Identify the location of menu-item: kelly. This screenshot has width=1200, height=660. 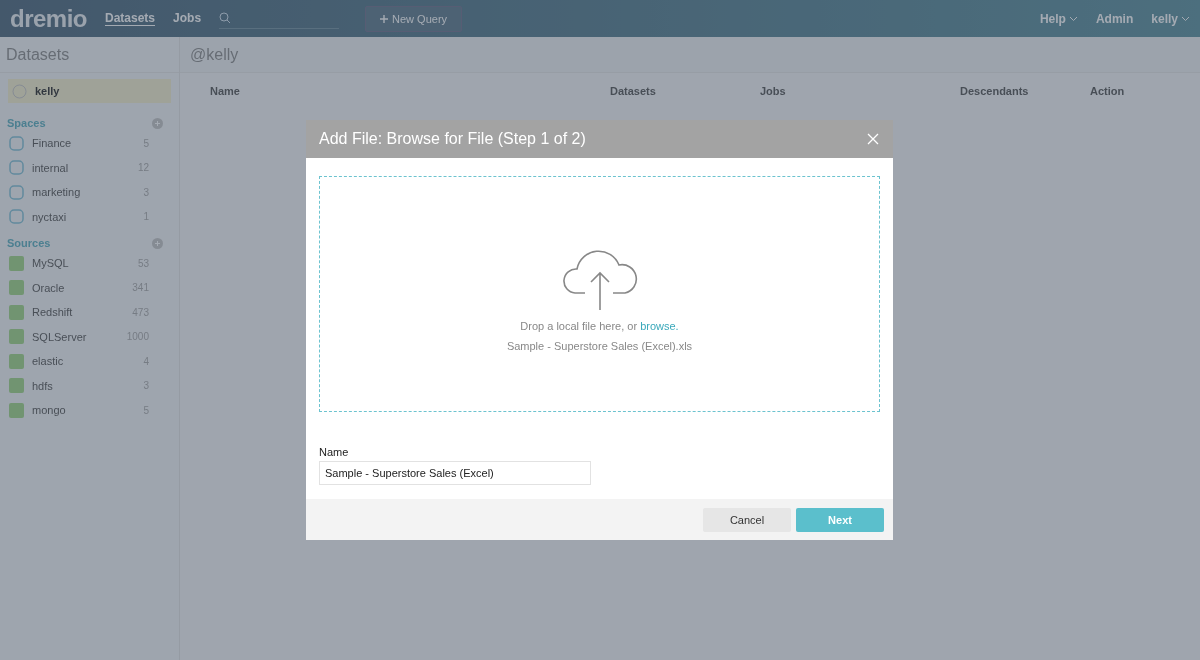
(1170, 18).